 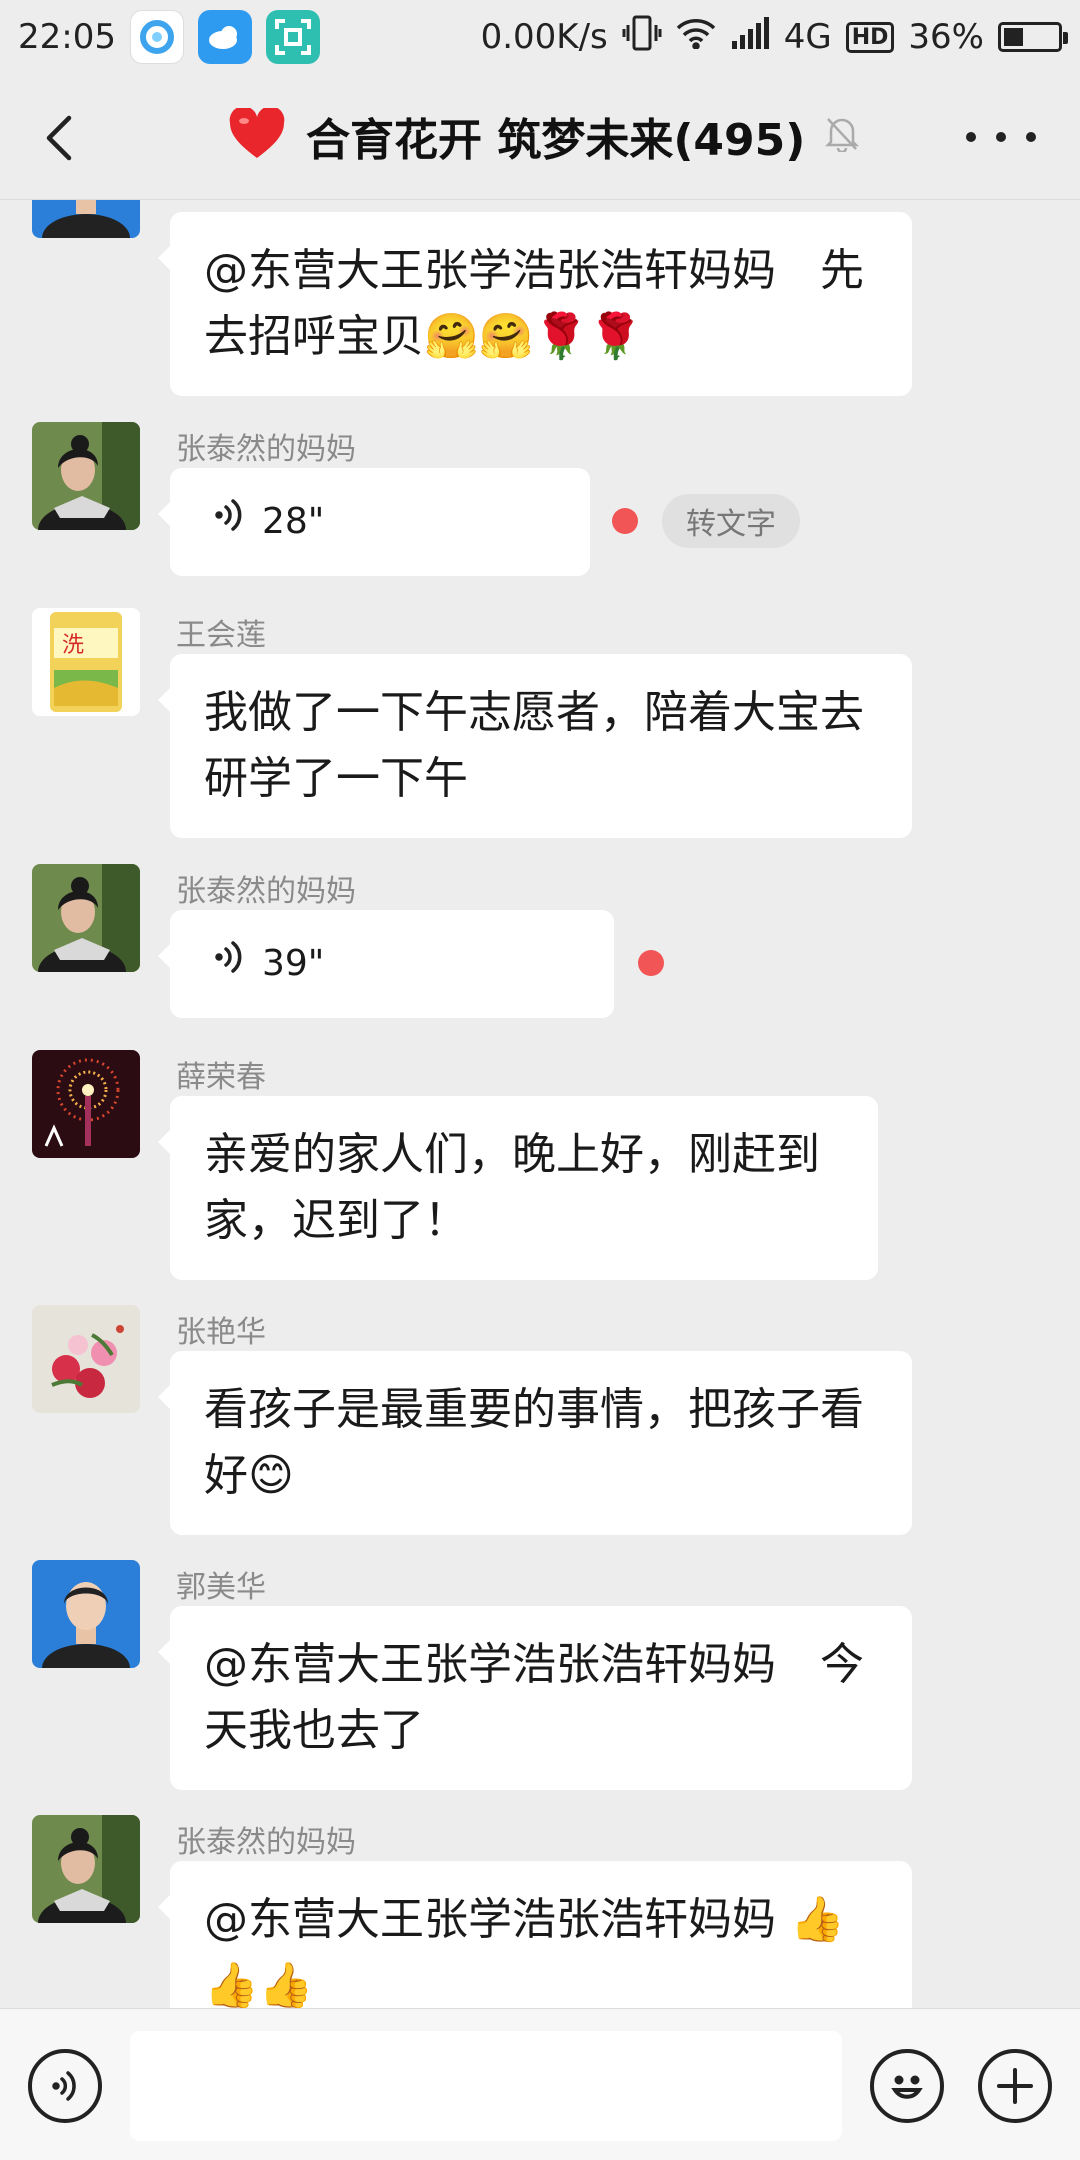 I want to click on battery-percent: 36%, so click(x=946, y=37).